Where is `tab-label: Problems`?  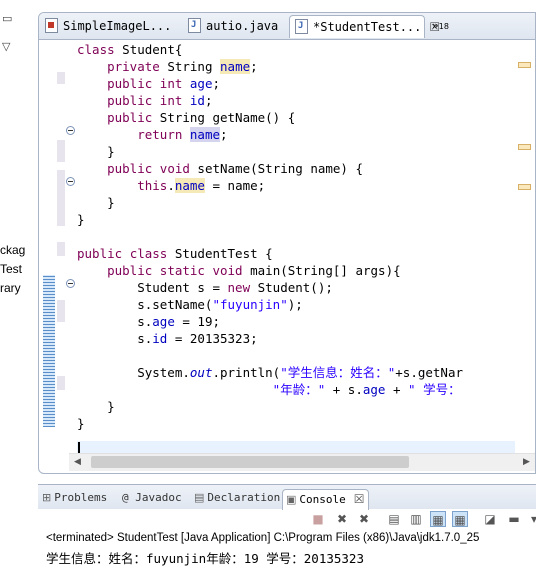 tab-label: Problems is located at coordinates (81, 497).